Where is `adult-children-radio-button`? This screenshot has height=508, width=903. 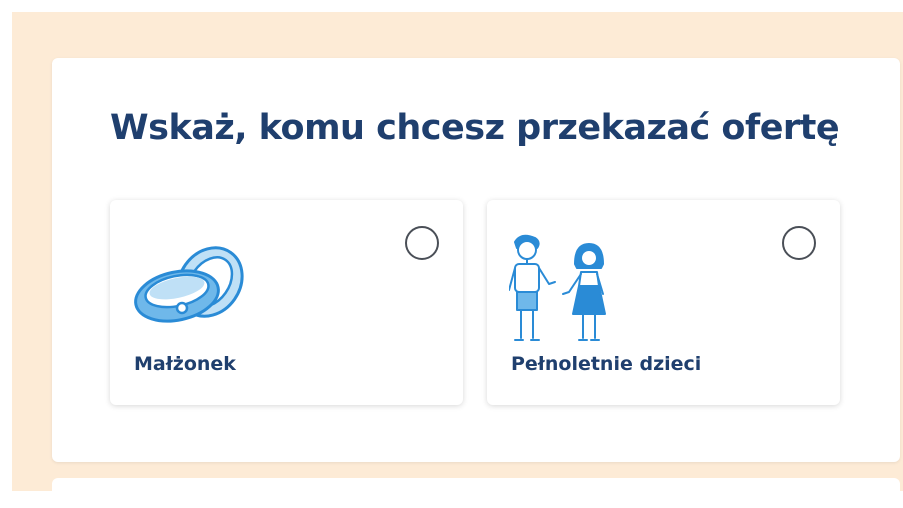 adult-children-radio-button is located at coordinates (799, 243).